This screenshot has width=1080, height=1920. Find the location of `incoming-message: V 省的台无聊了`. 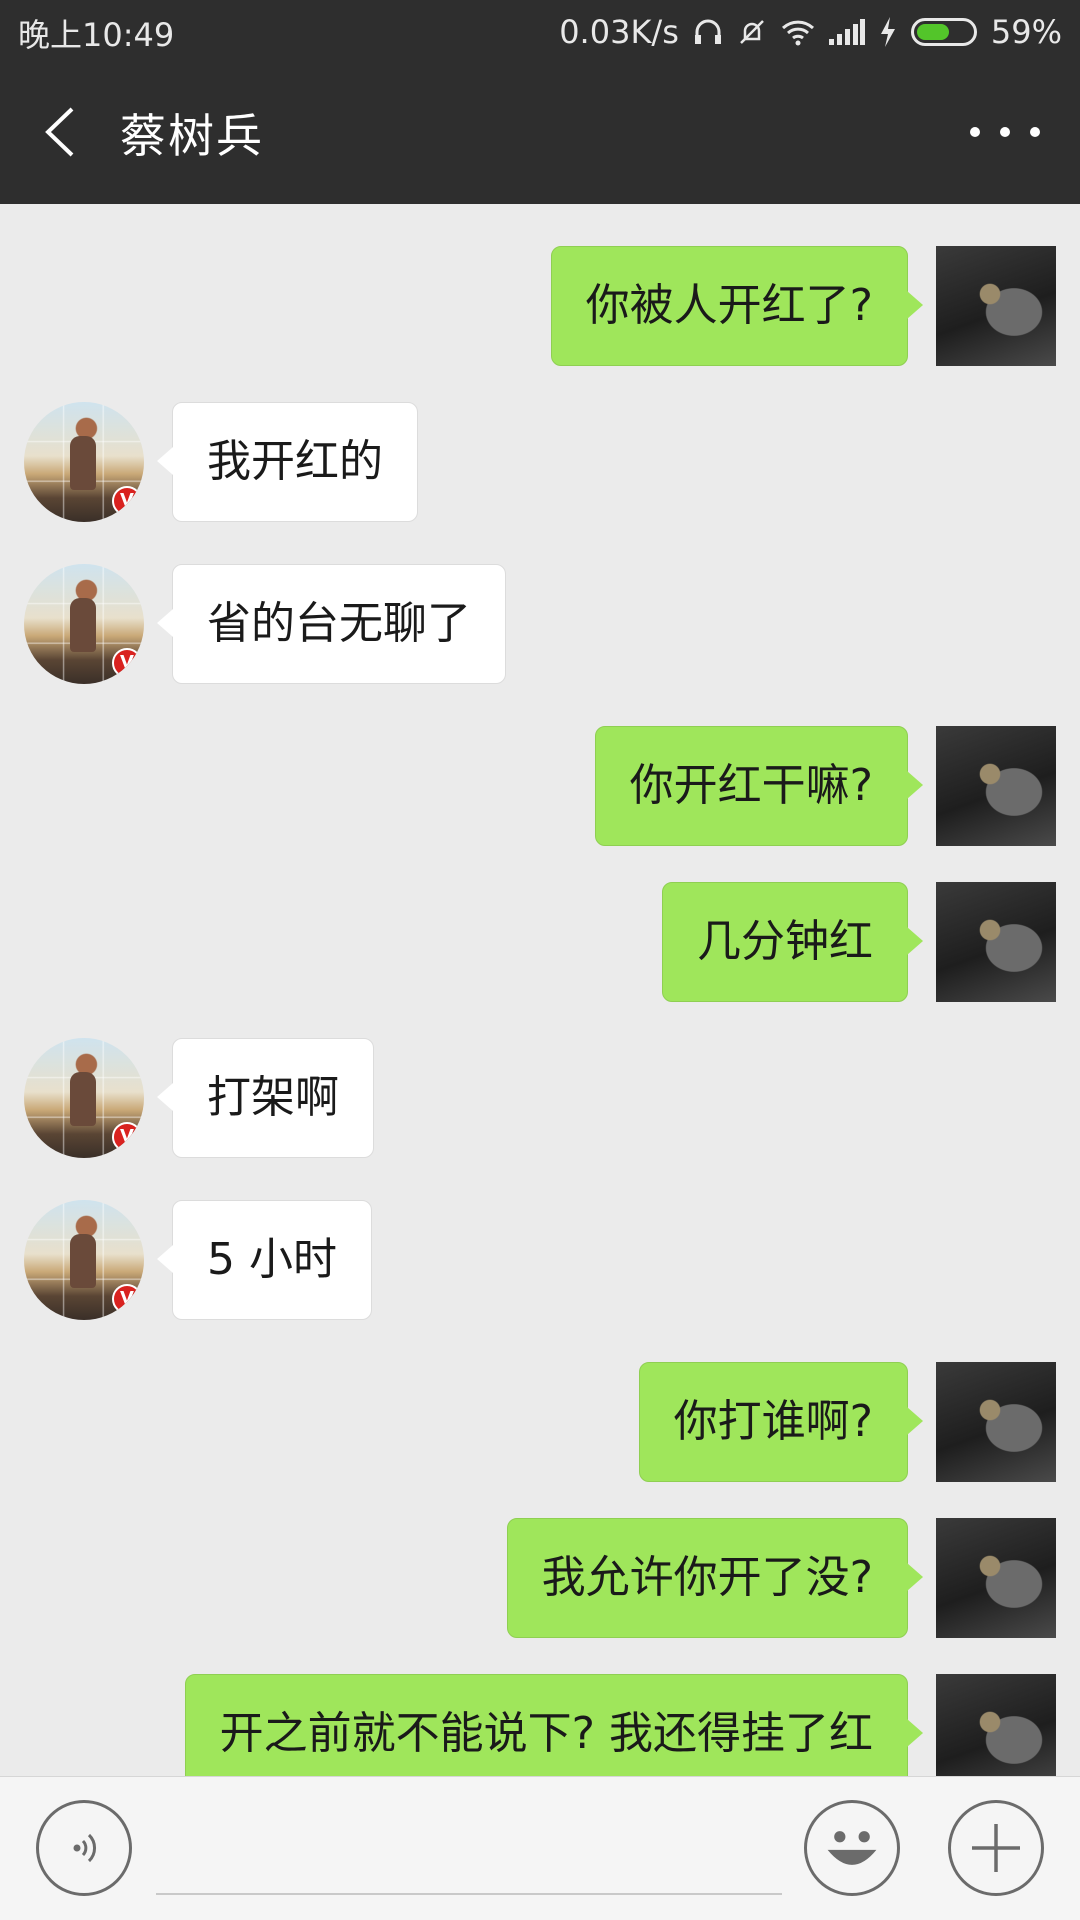

incoming-message: V 省的台无聊了 is located at coordinates (540, 624).